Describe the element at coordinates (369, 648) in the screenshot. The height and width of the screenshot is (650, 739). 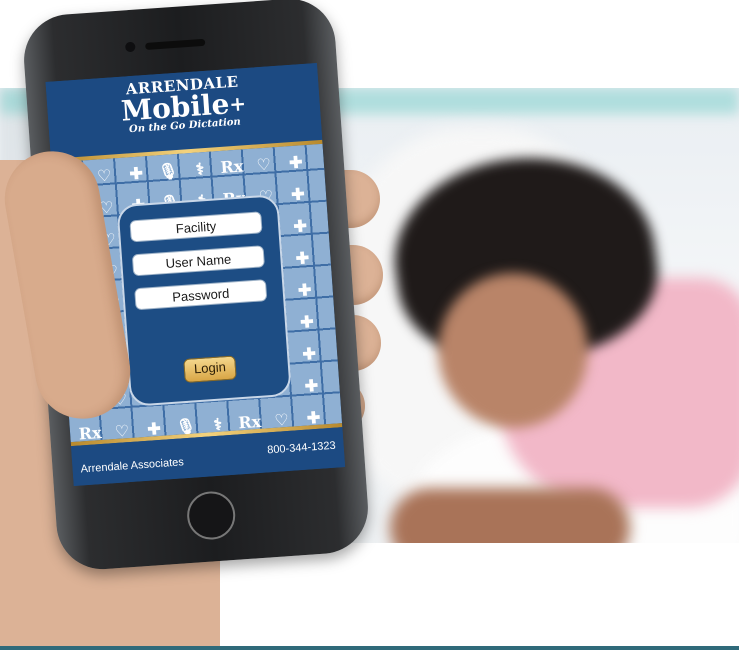
I see `bottom-border` at that location.